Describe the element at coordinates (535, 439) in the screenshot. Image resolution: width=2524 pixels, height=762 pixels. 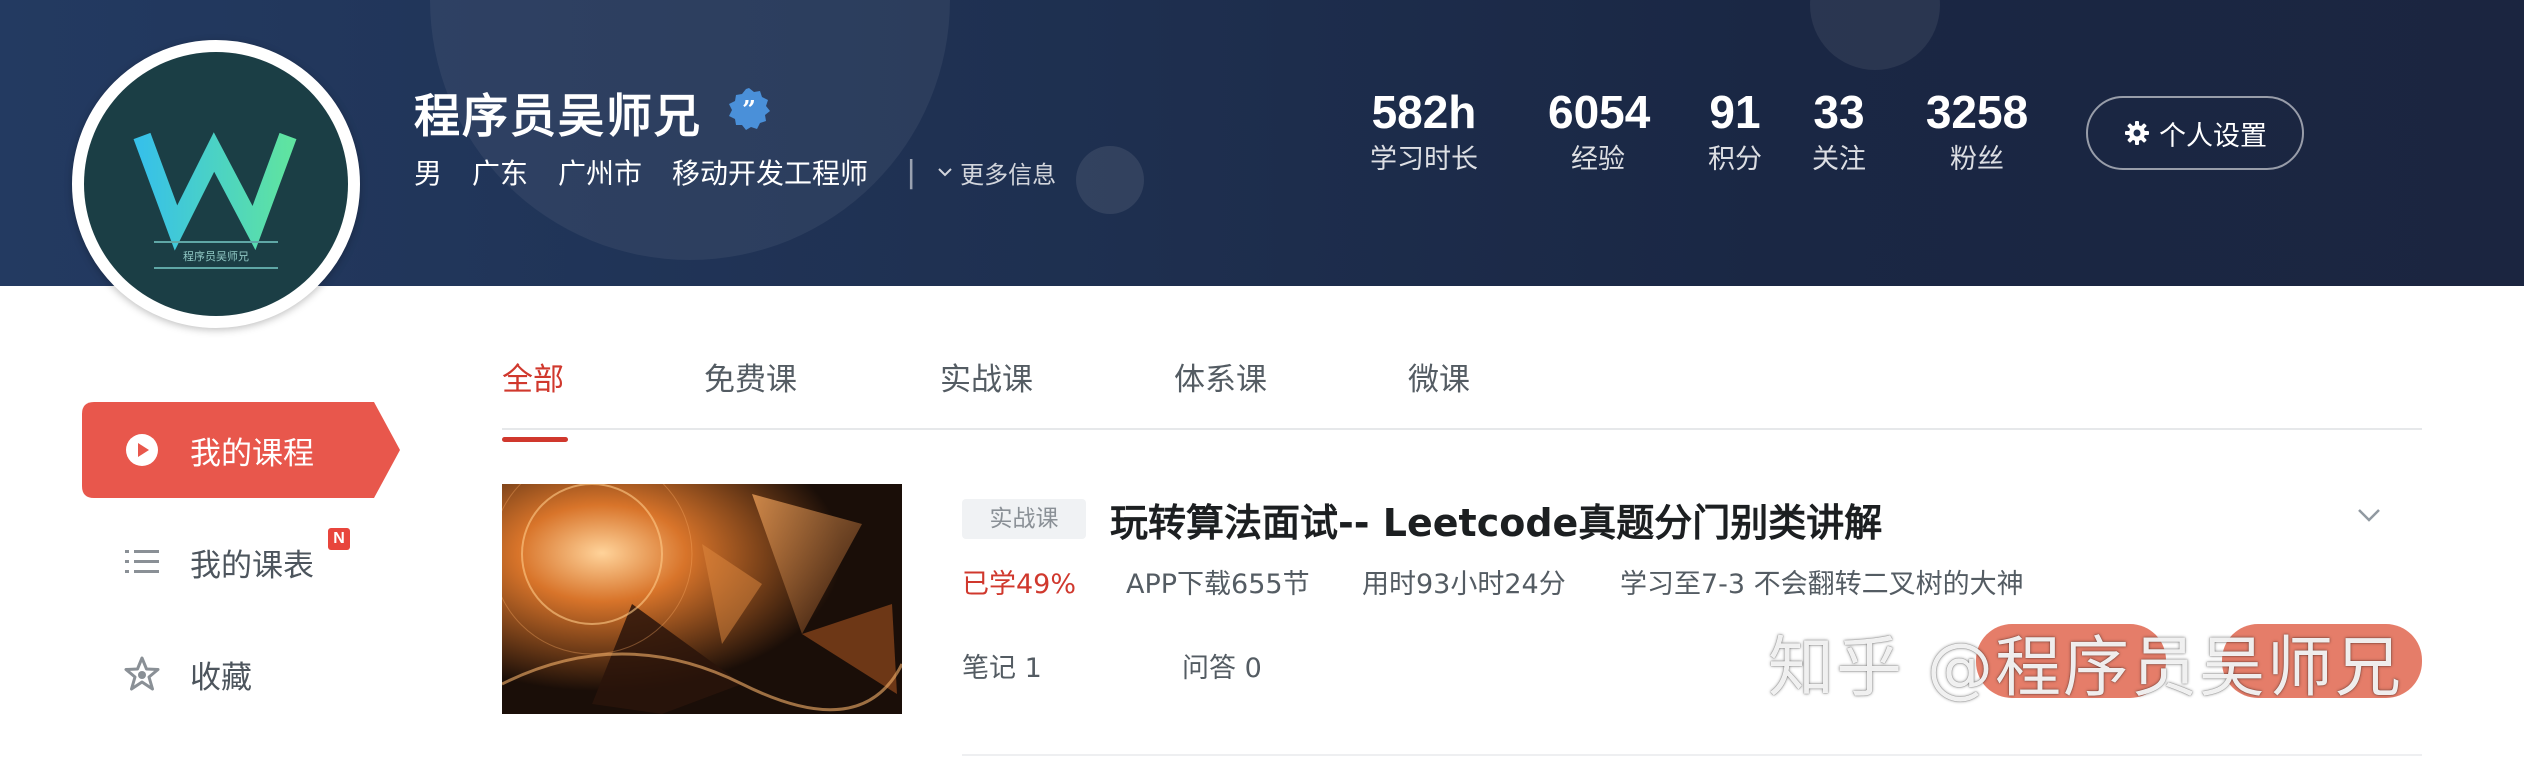
I see `active-tab-underline` at that location.